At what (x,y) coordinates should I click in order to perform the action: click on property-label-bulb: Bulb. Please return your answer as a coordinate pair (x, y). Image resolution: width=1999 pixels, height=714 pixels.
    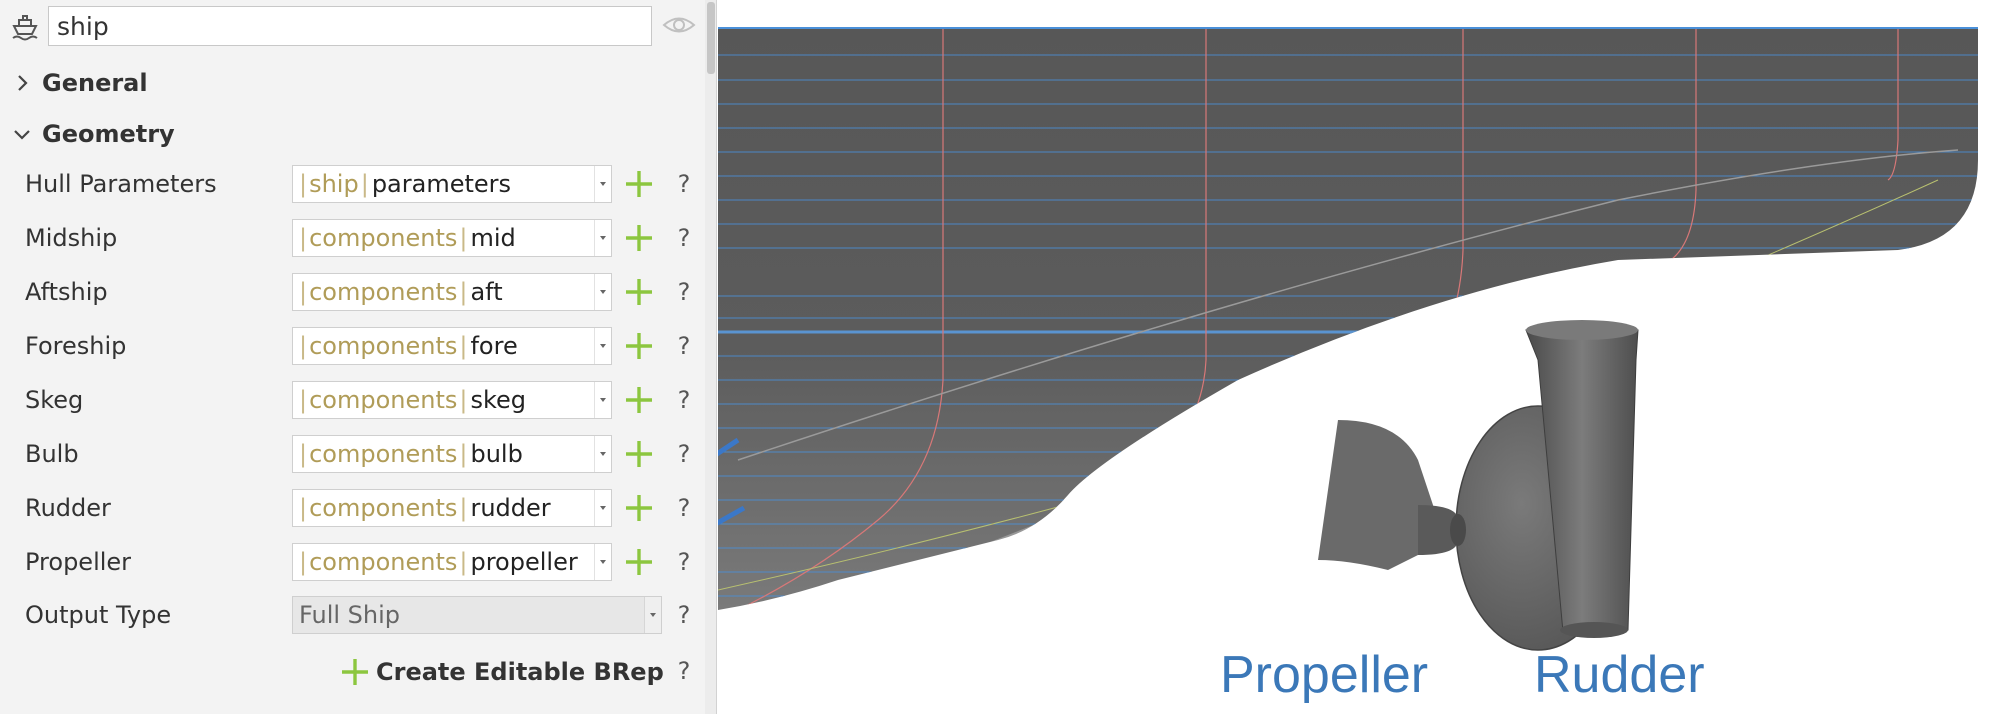
    Looking at the image, I should click on (52, 454).